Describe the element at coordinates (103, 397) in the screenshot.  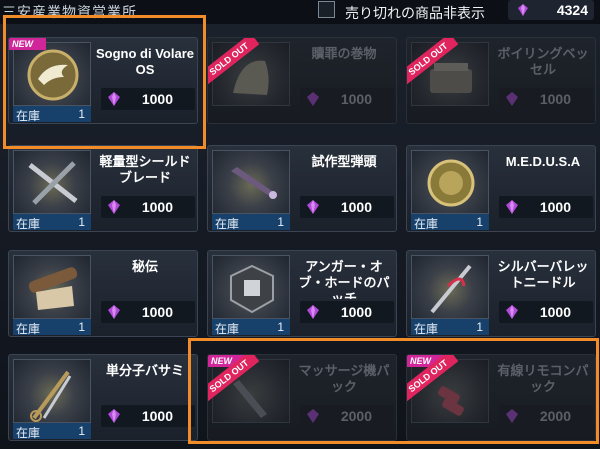
I see `shop-item-card: 在庫 1 単分子バサミ 1000` at that location.